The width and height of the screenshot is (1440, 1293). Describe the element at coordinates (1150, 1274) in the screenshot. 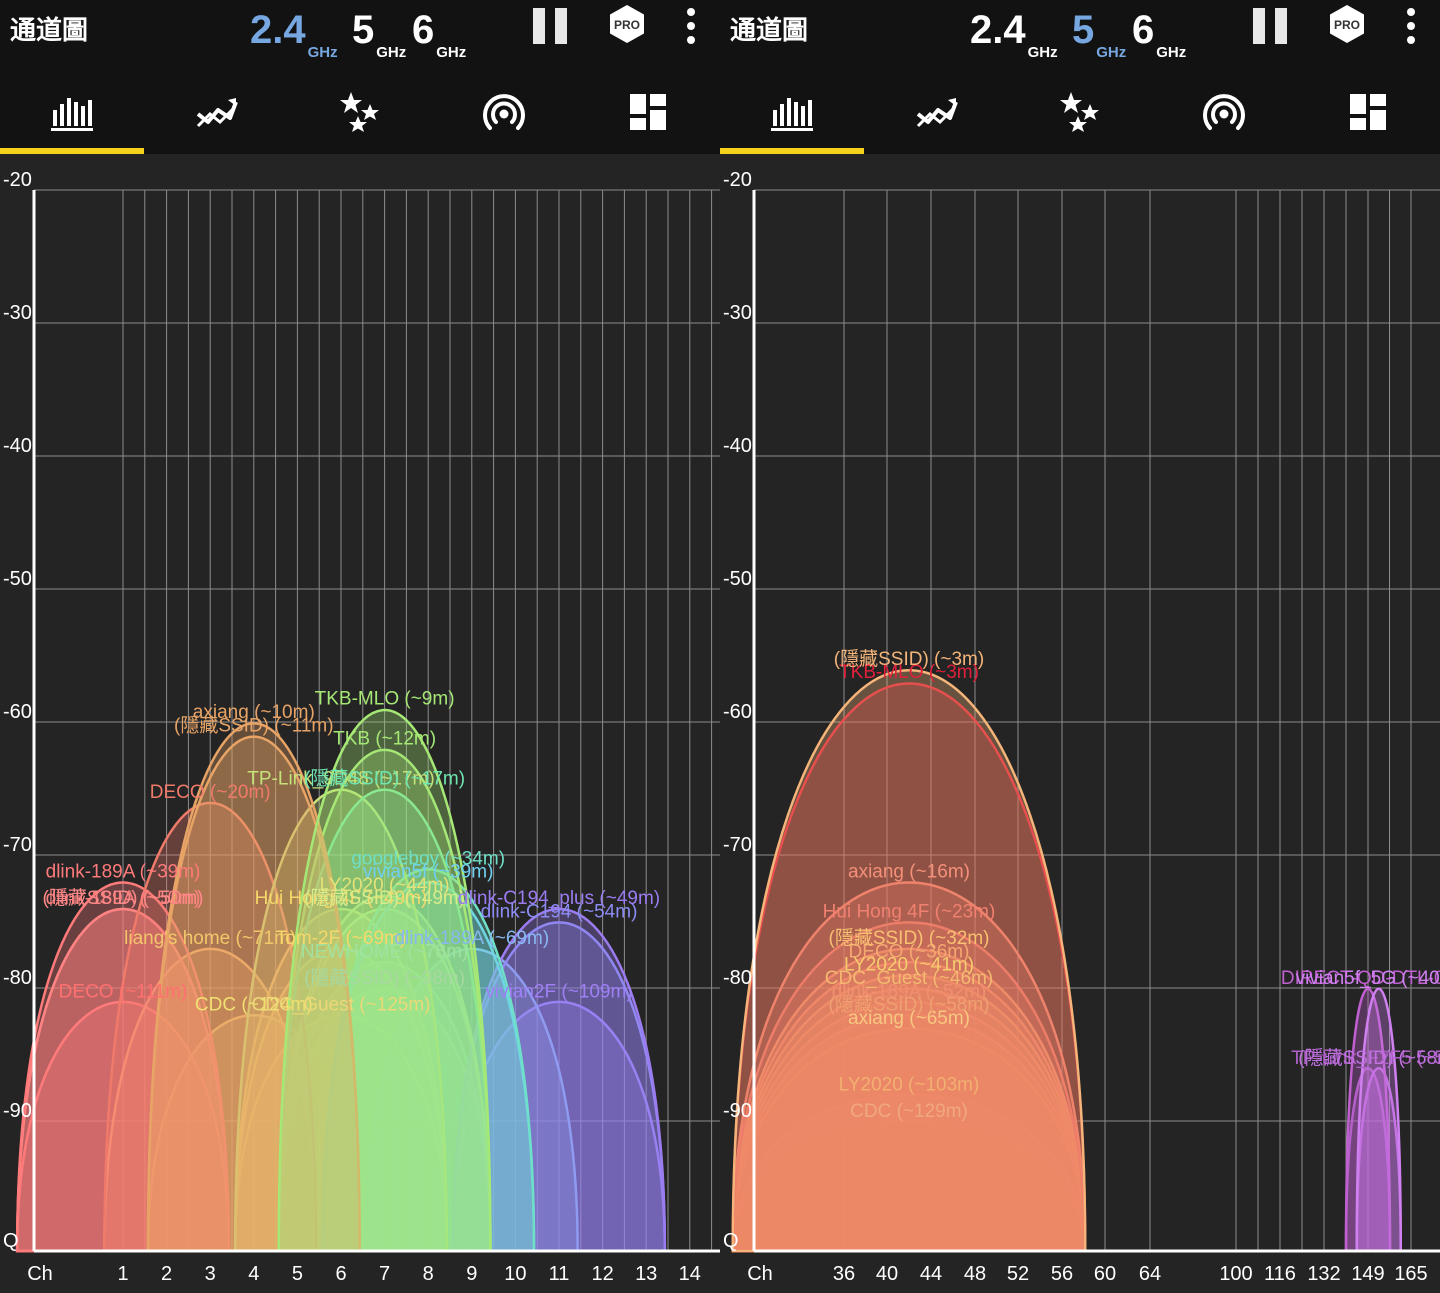

I see `x-tick-label: 64` at that location.